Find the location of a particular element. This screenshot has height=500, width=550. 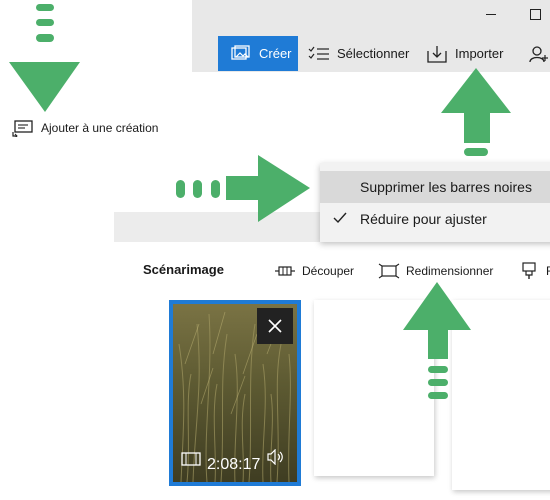

filter-icon is located at coordinates (529, 271).